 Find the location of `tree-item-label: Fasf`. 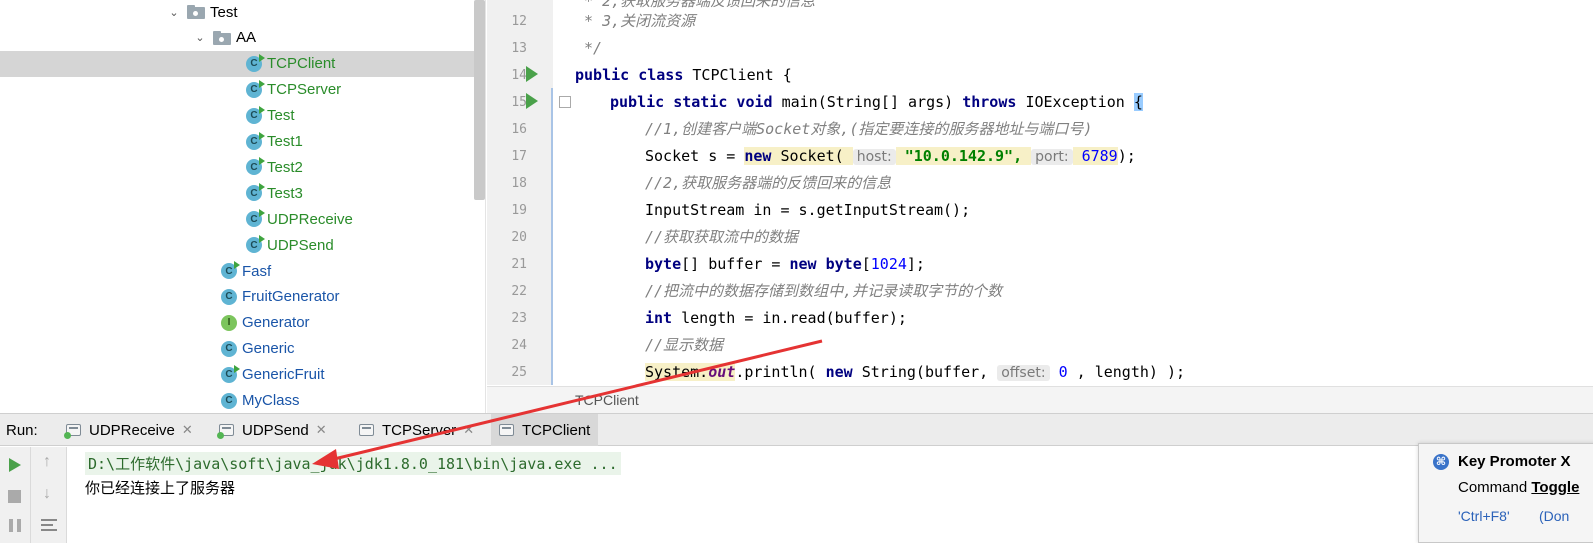

tree-item-label: Fasf is located at coordinates (257, 271).